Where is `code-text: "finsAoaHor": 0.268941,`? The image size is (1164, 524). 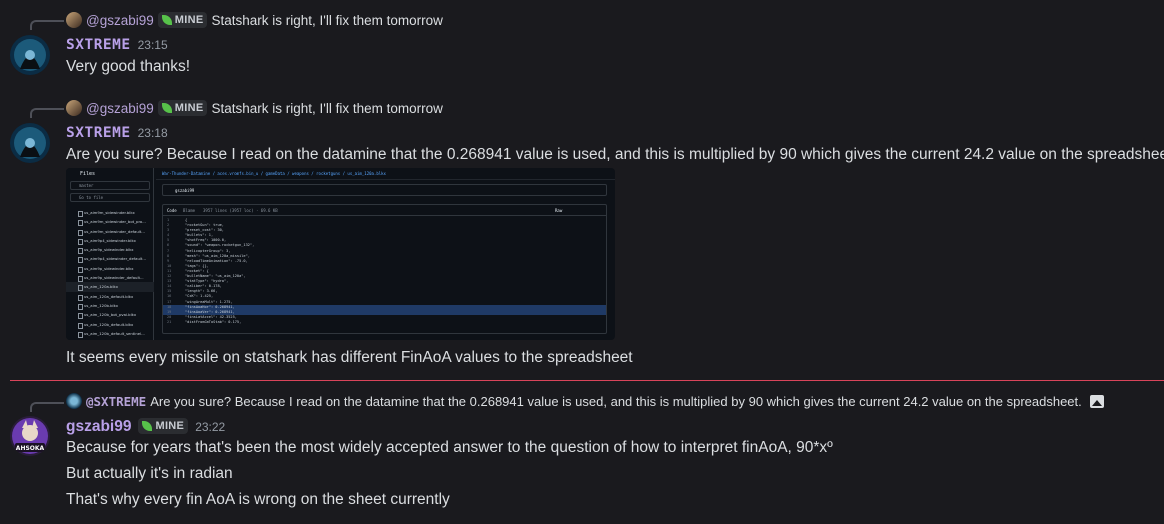
code-text: "finsAoaHor": 0.268941, is located at coordinates (210, 306).